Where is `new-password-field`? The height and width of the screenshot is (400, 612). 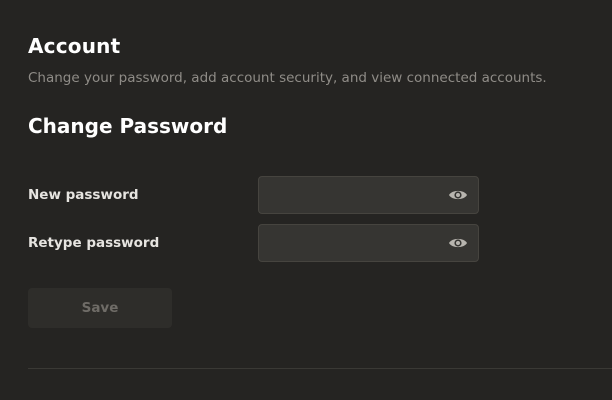
new-password-field is located at coordinates (368, 195).